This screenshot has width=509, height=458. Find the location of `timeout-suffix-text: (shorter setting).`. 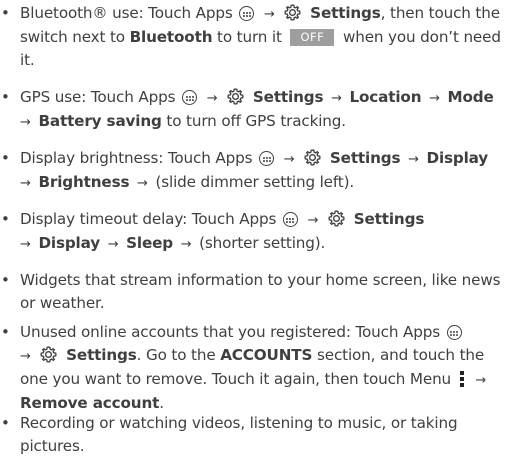

timeout-suffix-text: (shorter setting). is located at coordinates (260, 243).